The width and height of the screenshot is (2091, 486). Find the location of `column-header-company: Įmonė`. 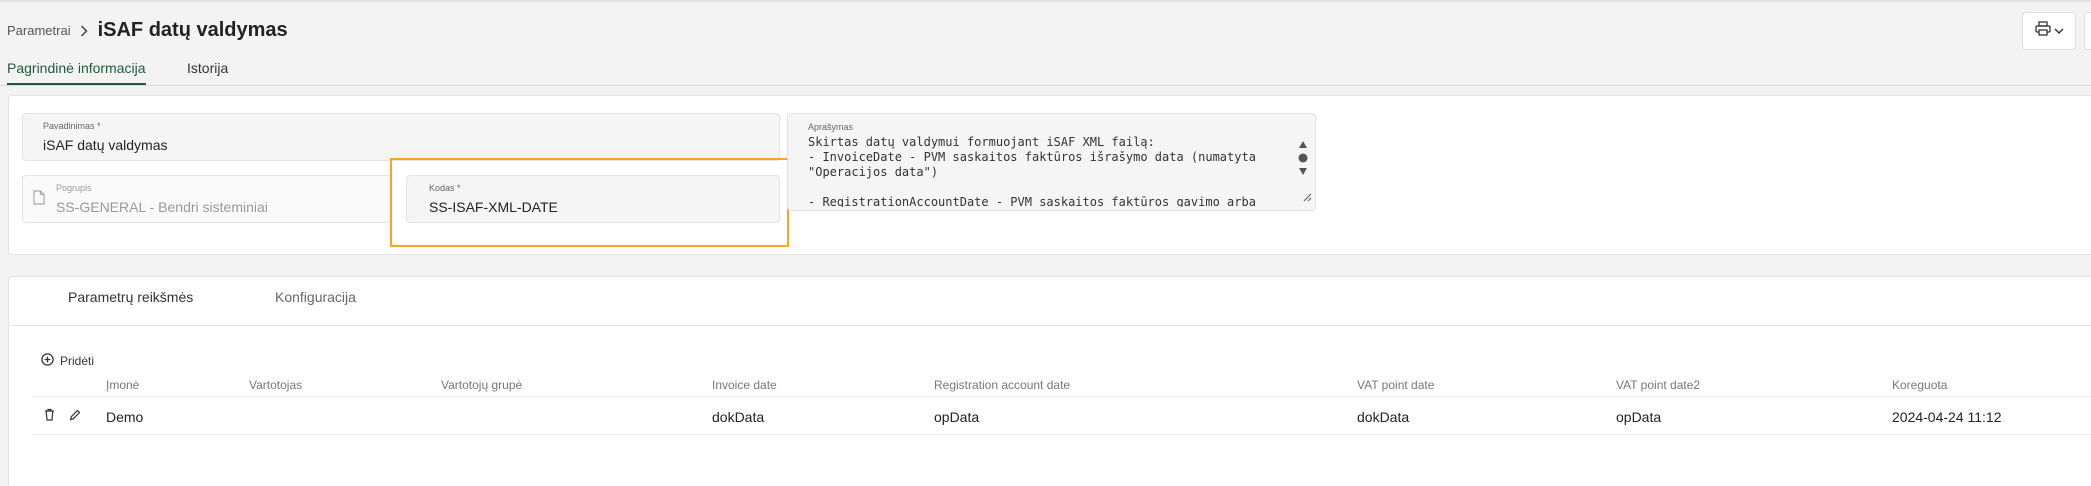

column-header-company: Įmonė is located at coordinates (122, 385).